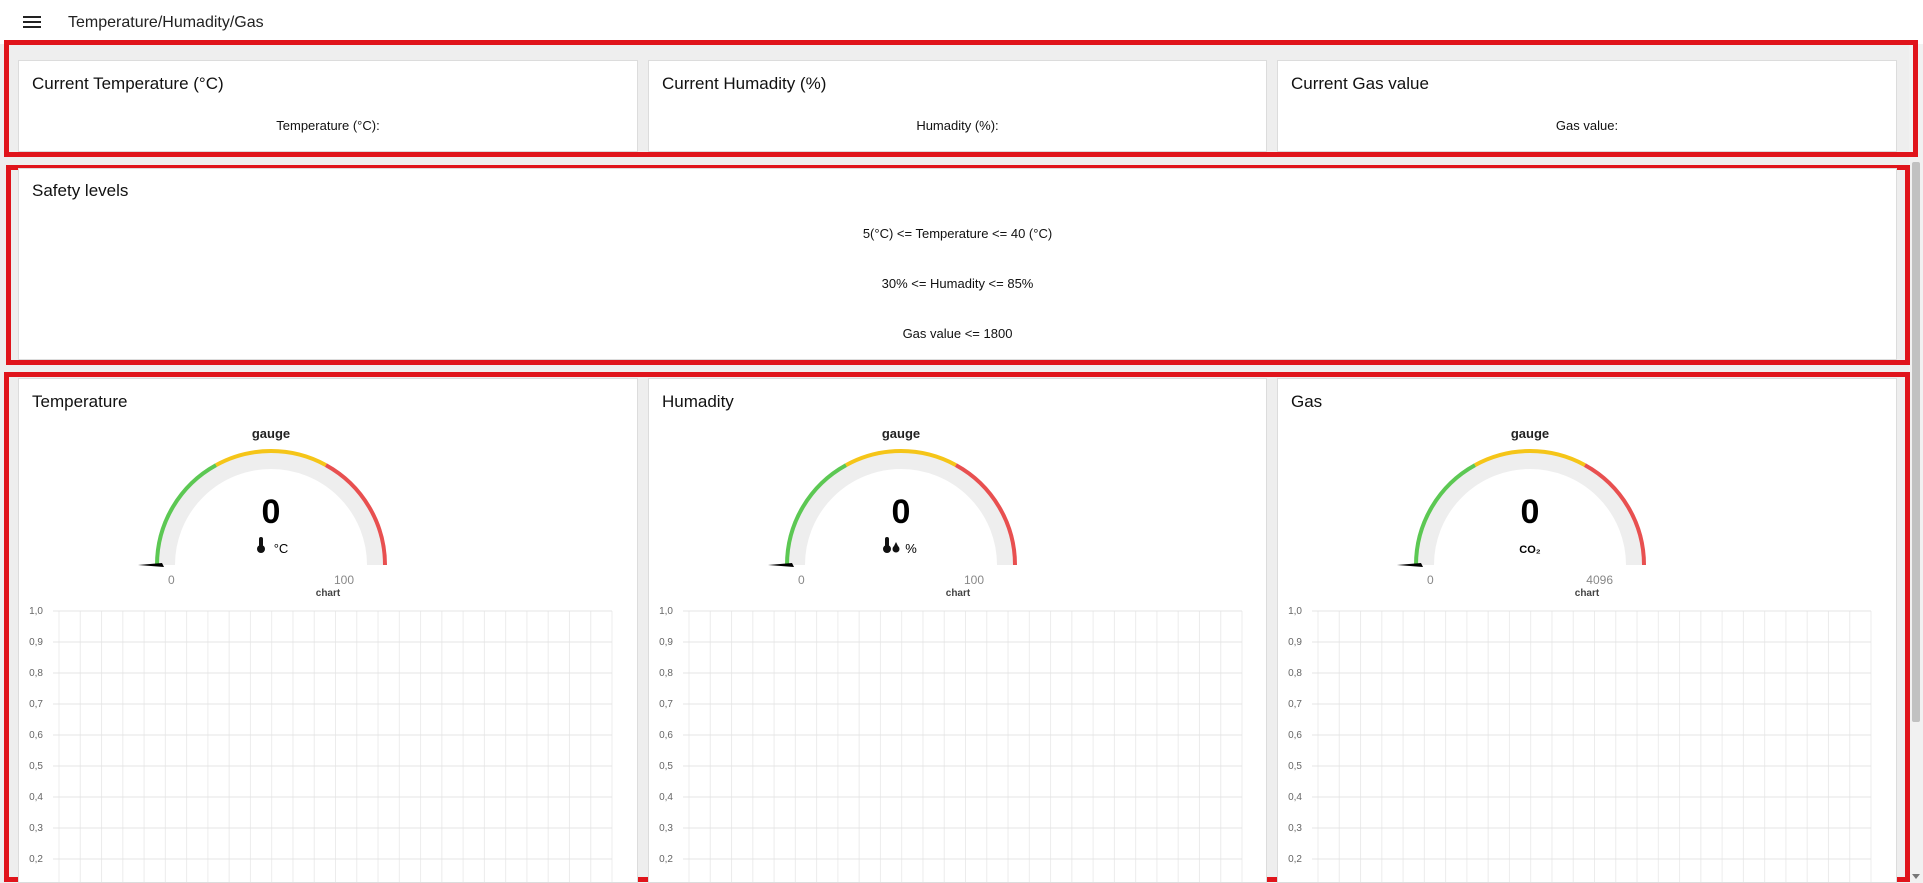 The width and height of the screenshot is (1923, 883). What do you see at coordinates (961, 22) in the screenshot?
I see `toolbar: Temperature/Humadity/Gas` at bounding box center [961, 22].